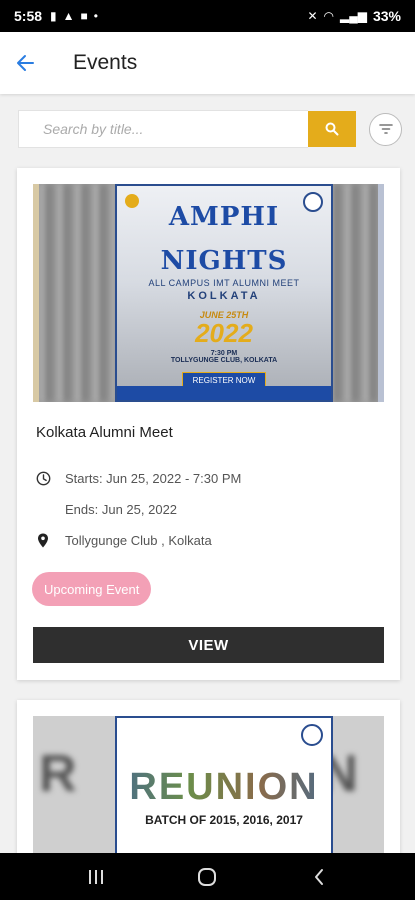 Image resolution: width=415 pixels, height=900 pixels. I want to click on search-input, so click(163, 129).